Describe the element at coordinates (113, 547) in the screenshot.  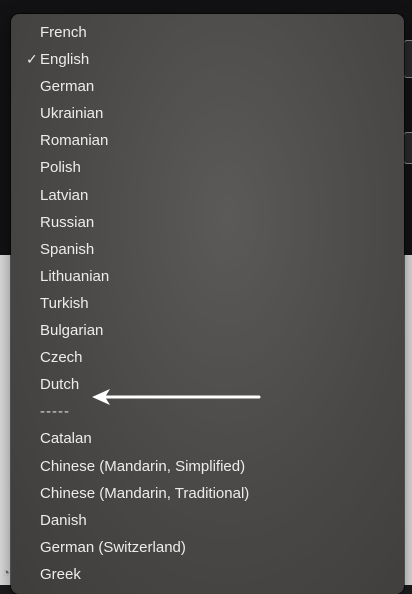
I see `menu-item-label: German (Switzerland)` at that location.